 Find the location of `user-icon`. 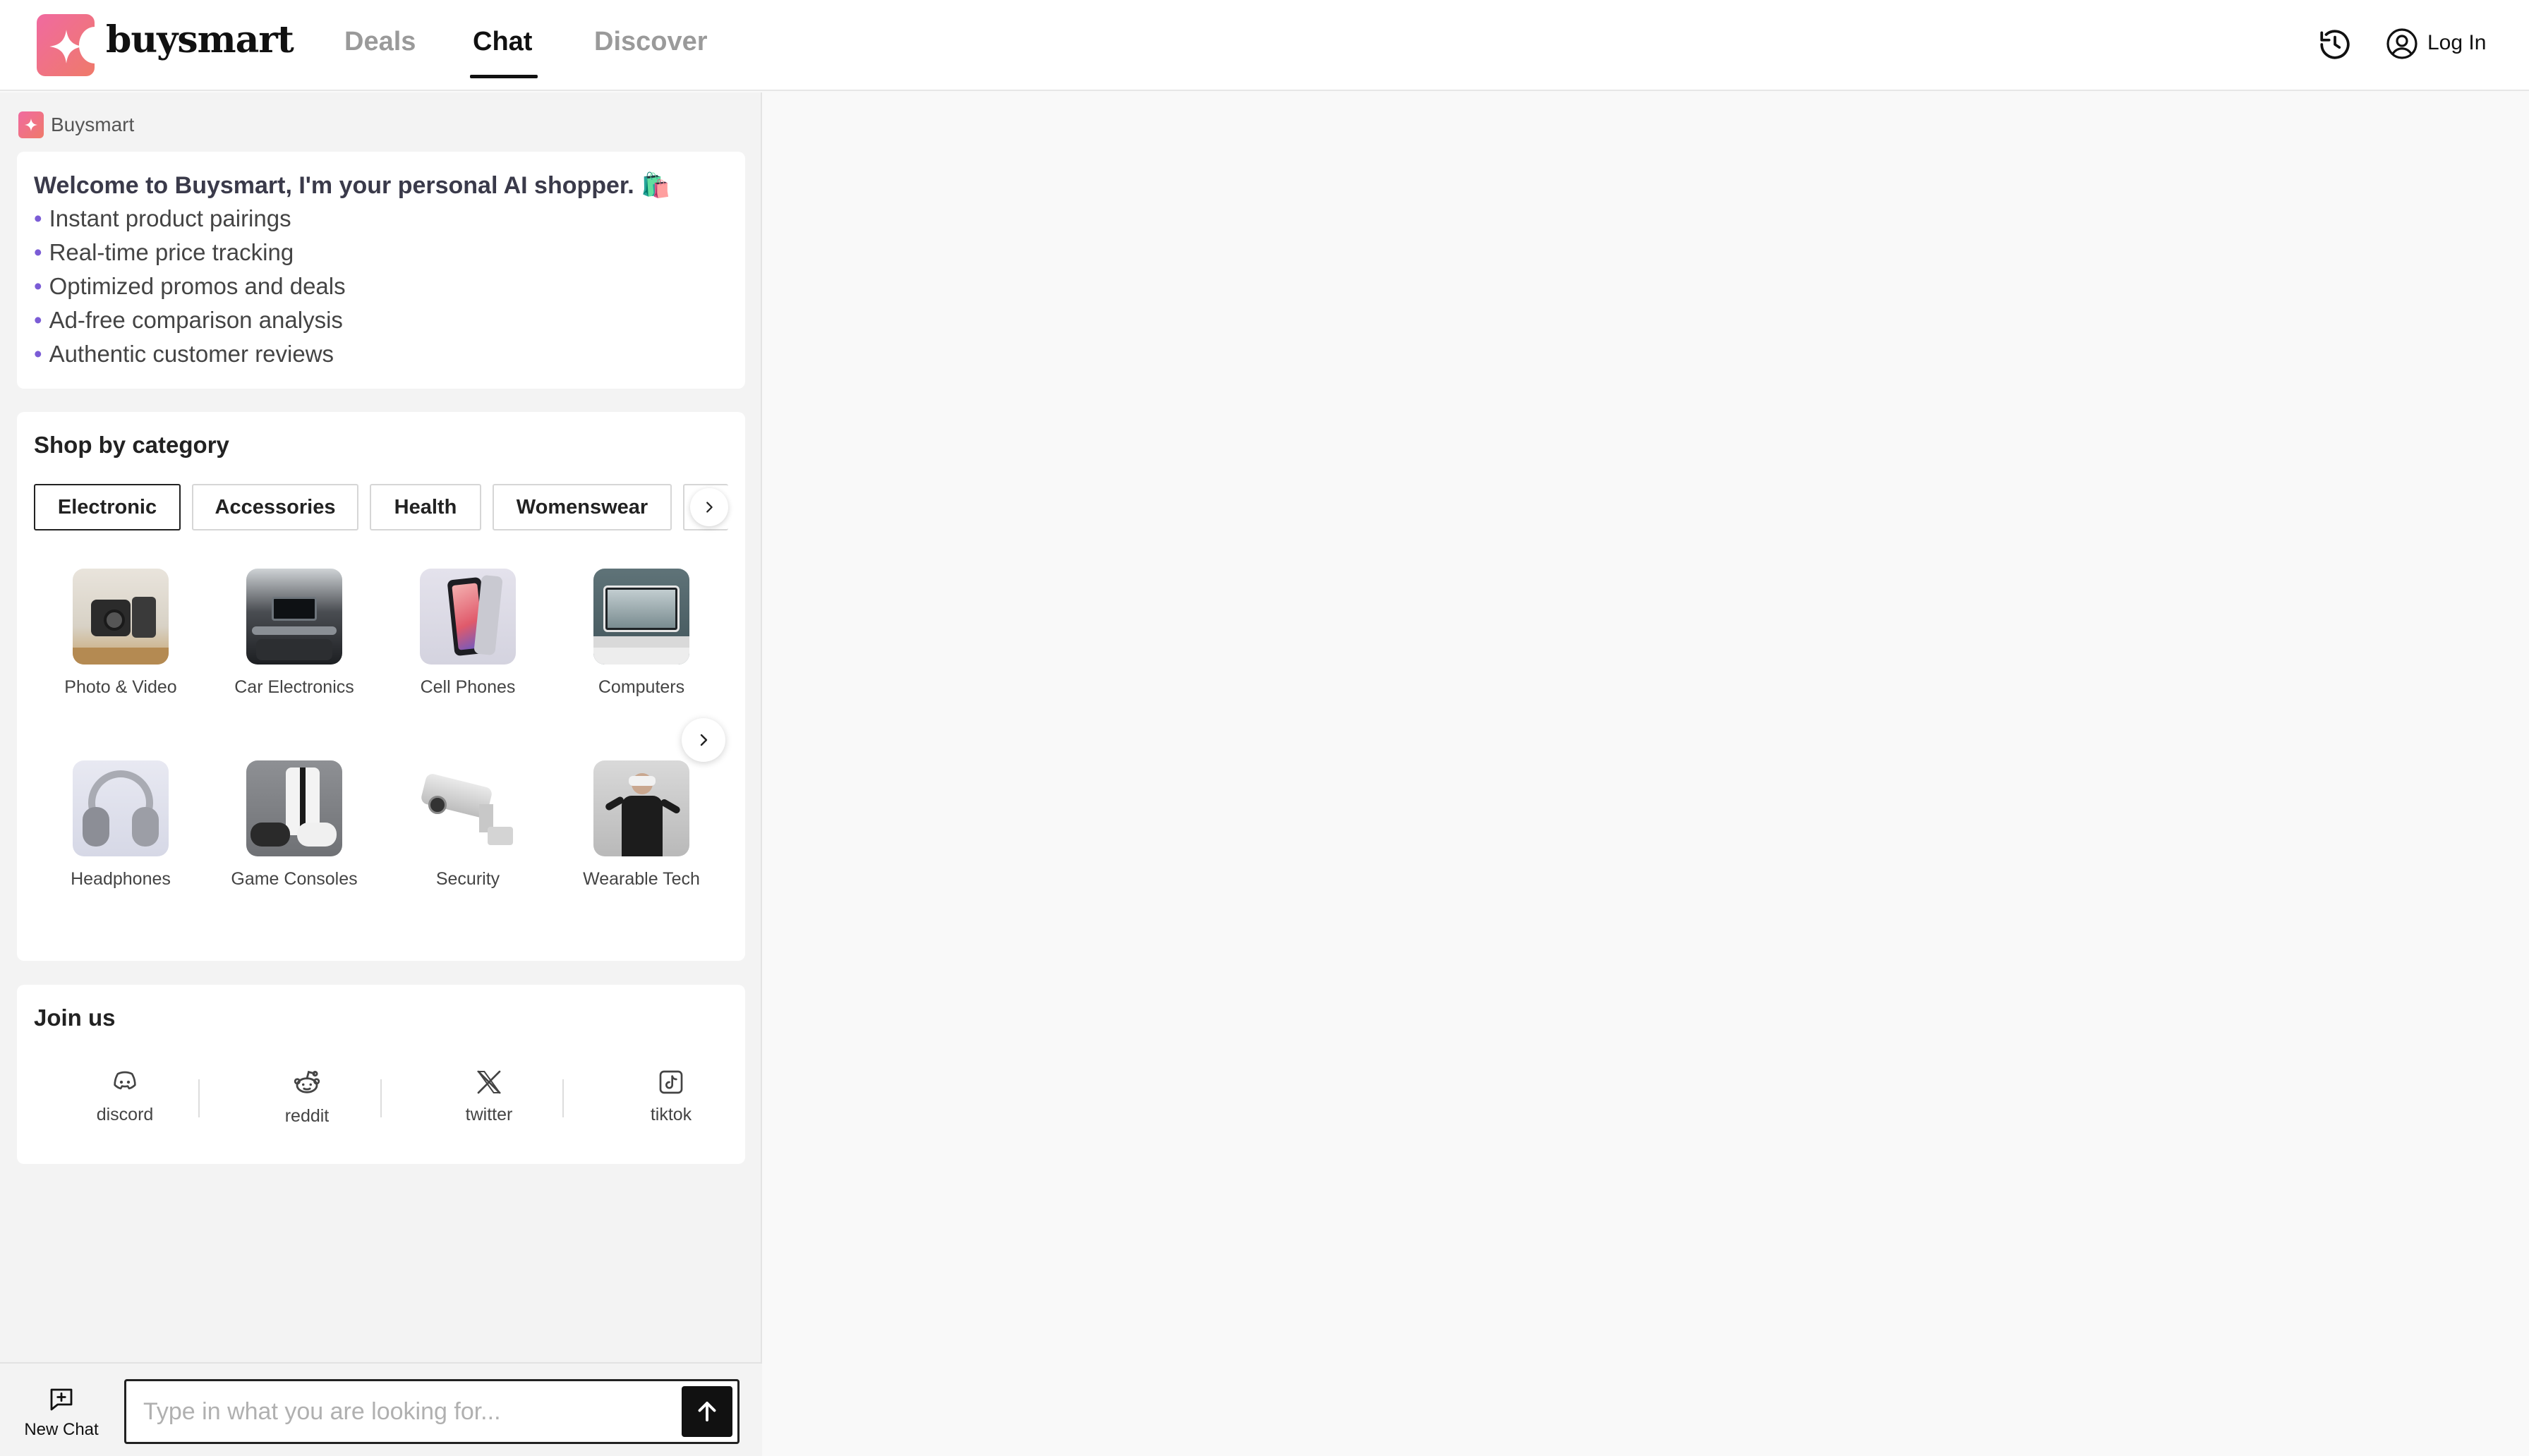

user-icon is located at coordinates (2402, 44).